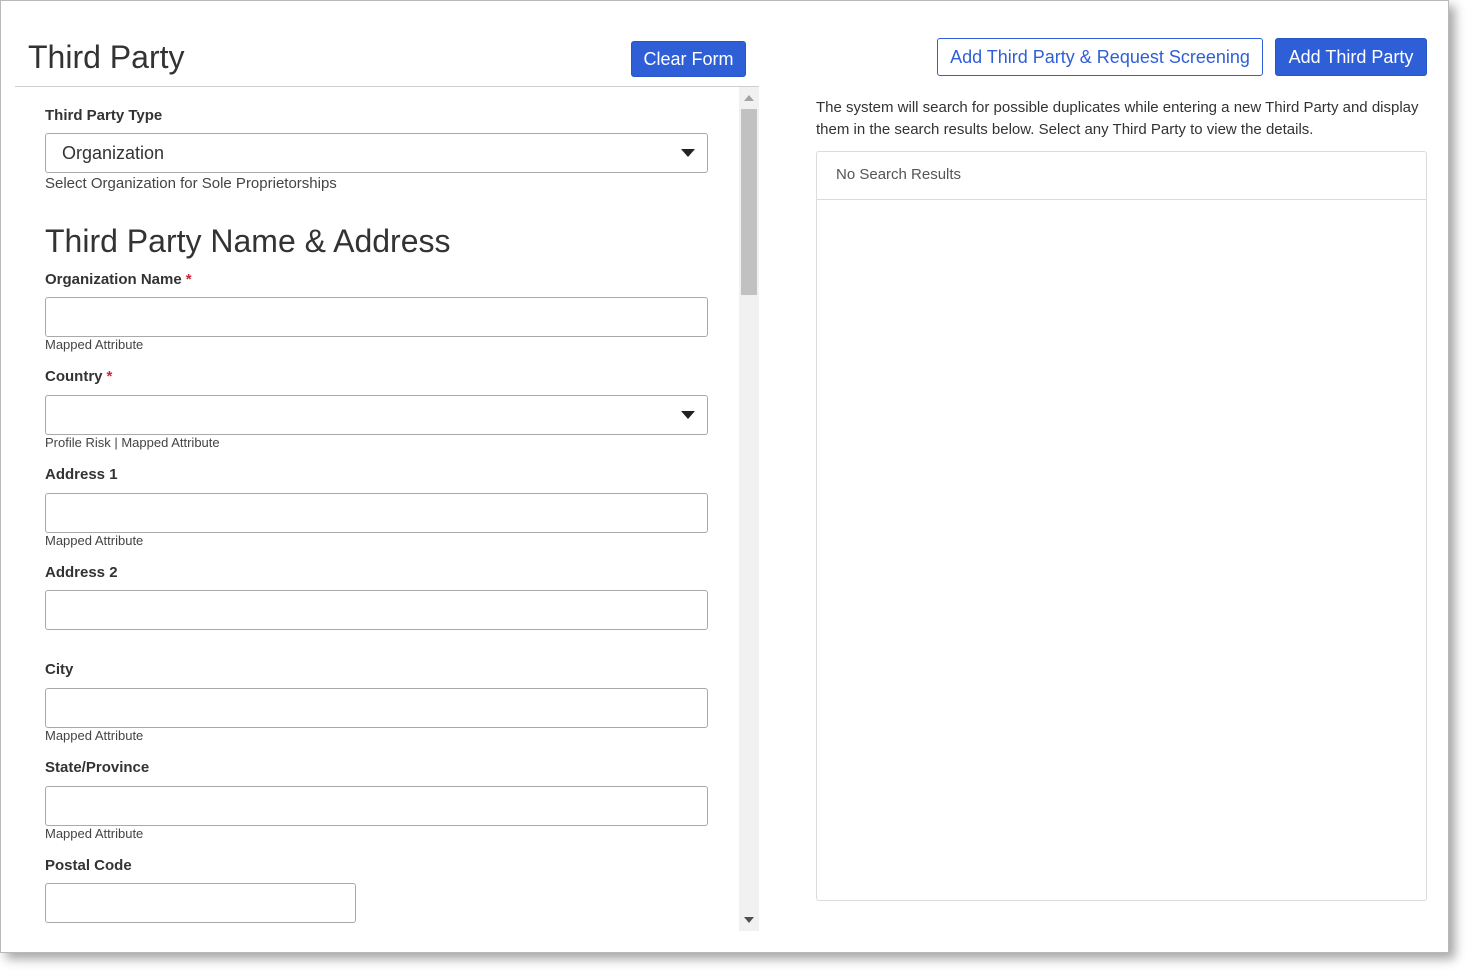  What do you see at coordinates (376, 317) in the screenshot?
I see `organization-name-input` at bounding box center [376, 317].